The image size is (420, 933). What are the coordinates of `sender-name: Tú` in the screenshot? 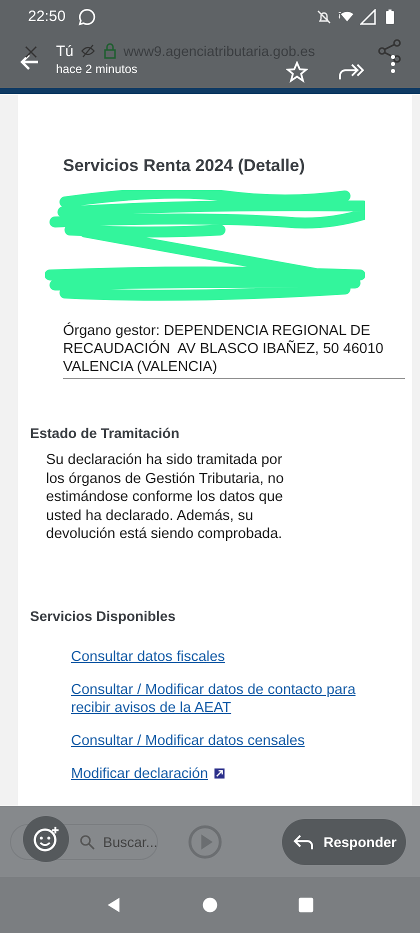 It's located at (65, 51).